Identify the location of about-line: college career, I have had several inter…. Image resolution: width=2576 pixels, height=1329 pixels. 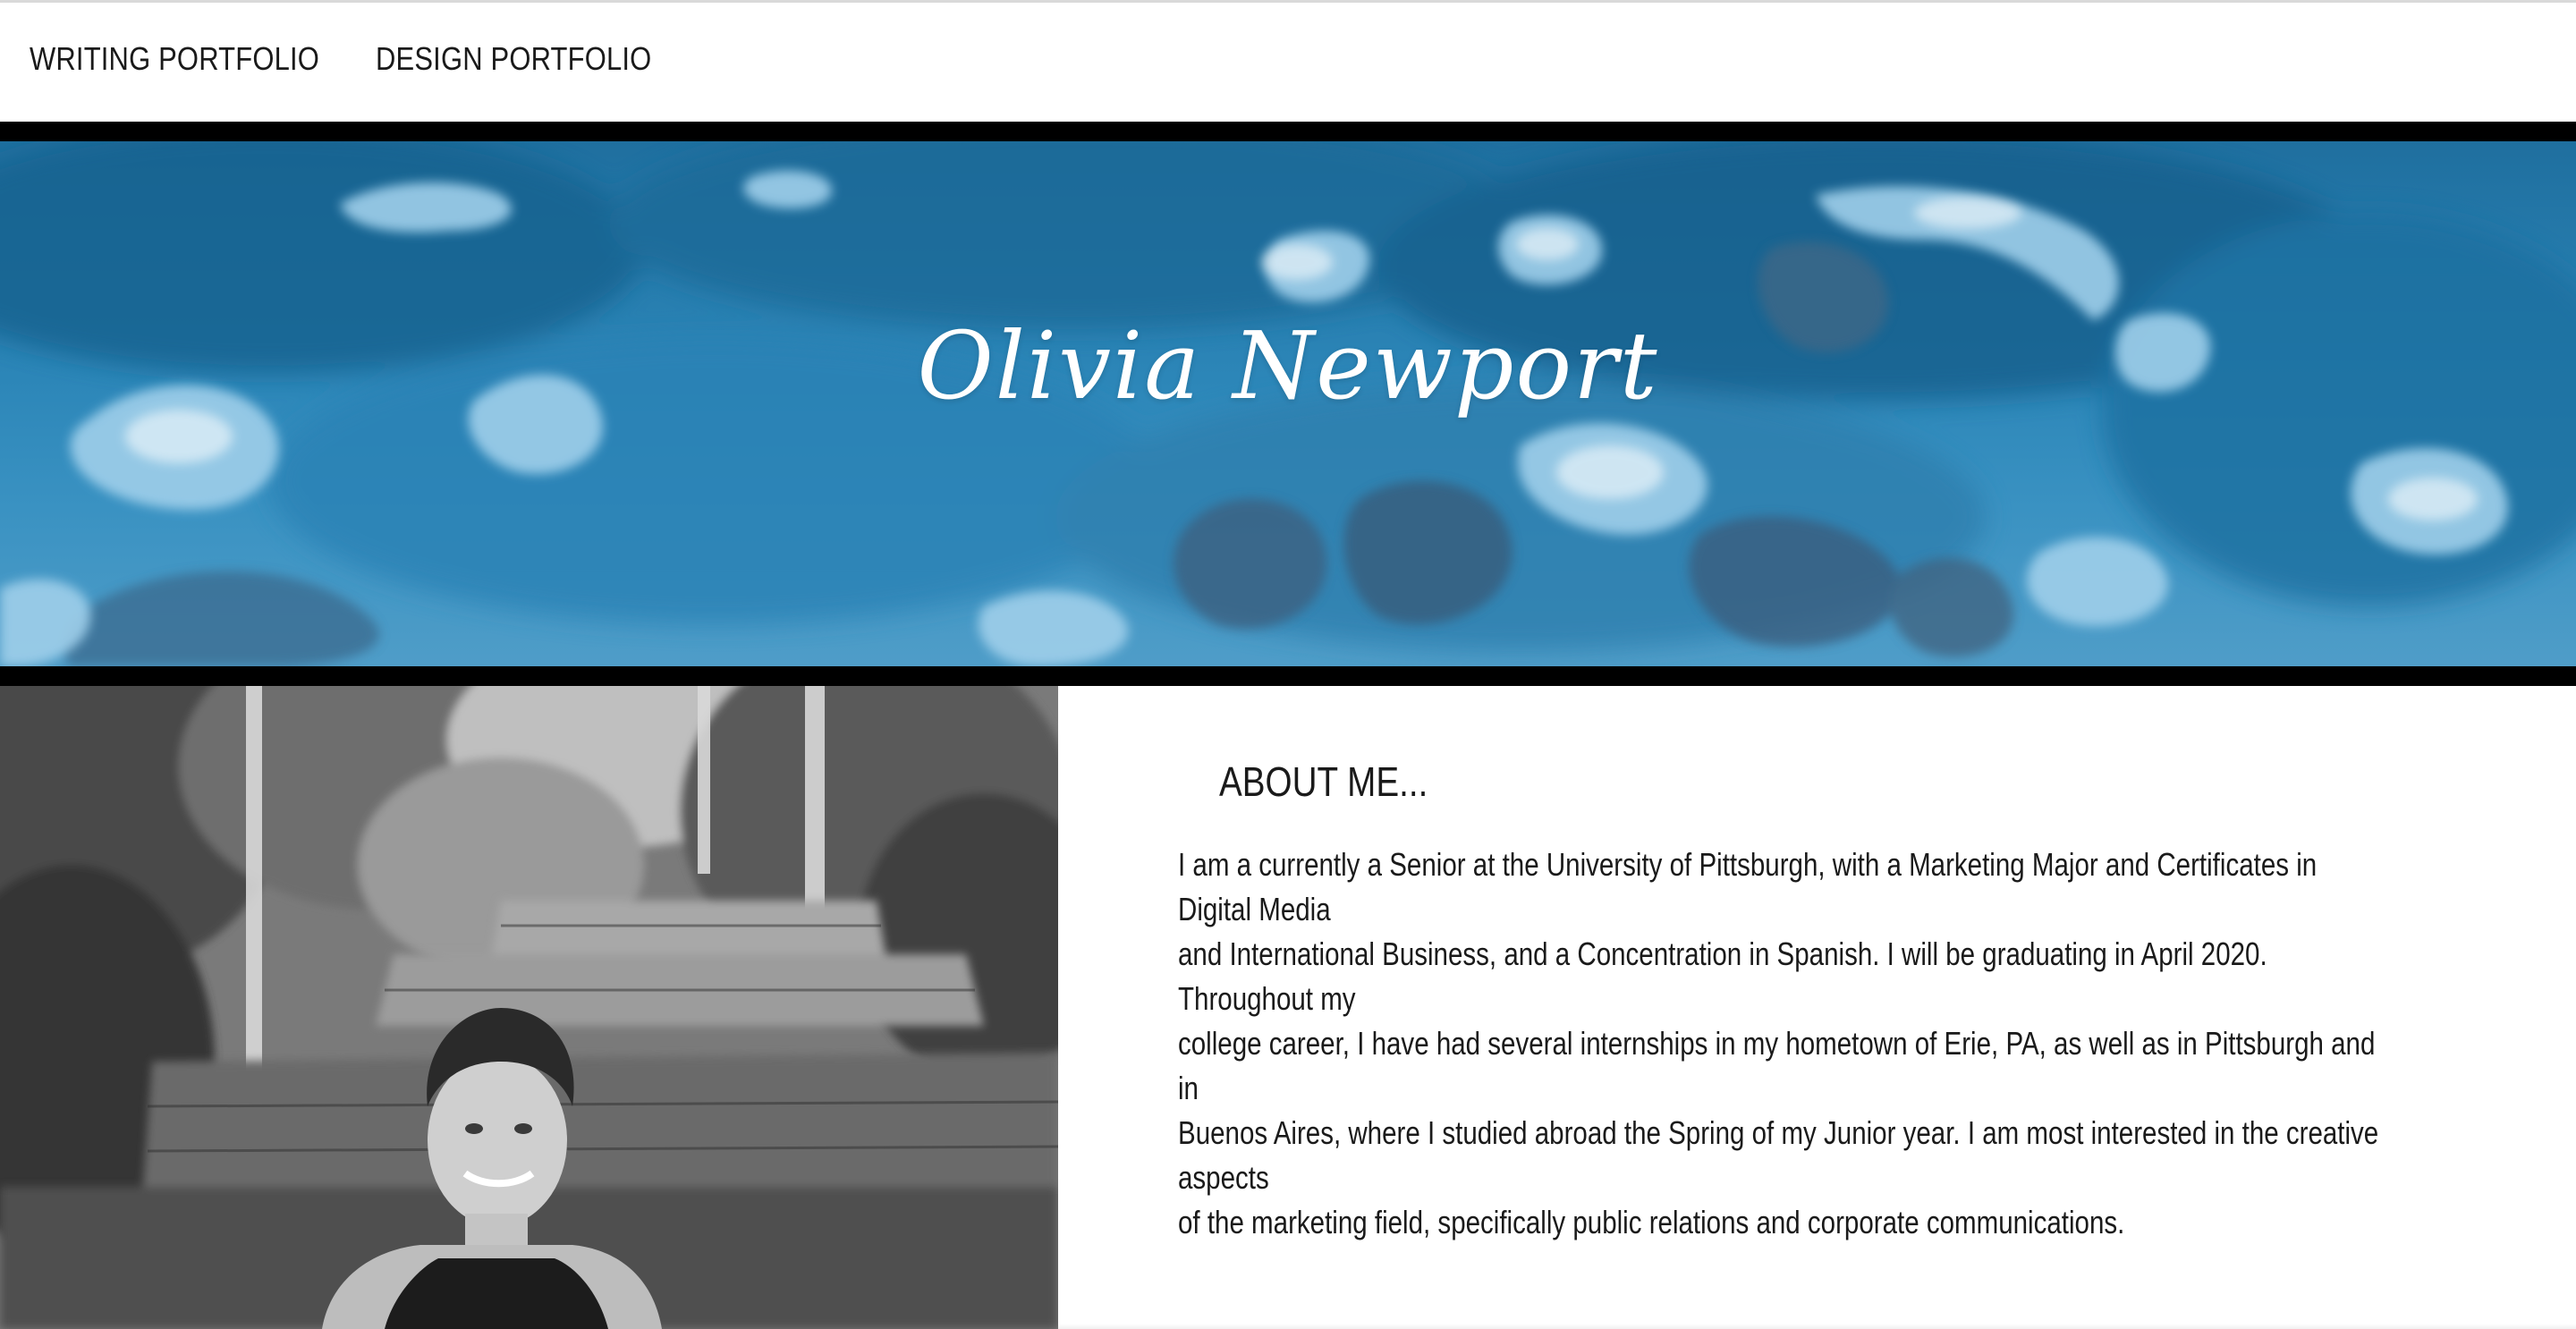
(1777, 1065).